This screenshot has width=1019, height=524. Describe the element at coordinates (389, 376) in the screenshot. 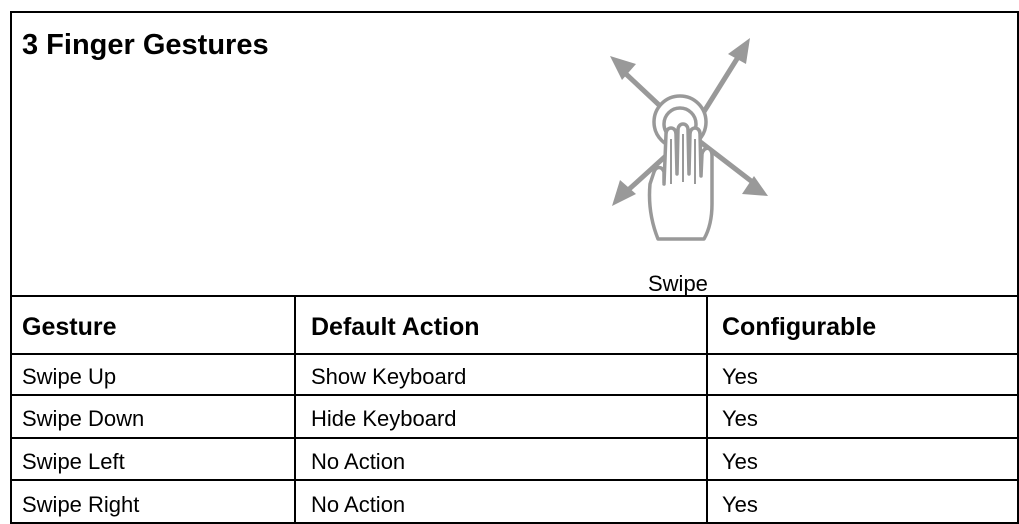

I see `table-cell: Show Keyboard` at that location.